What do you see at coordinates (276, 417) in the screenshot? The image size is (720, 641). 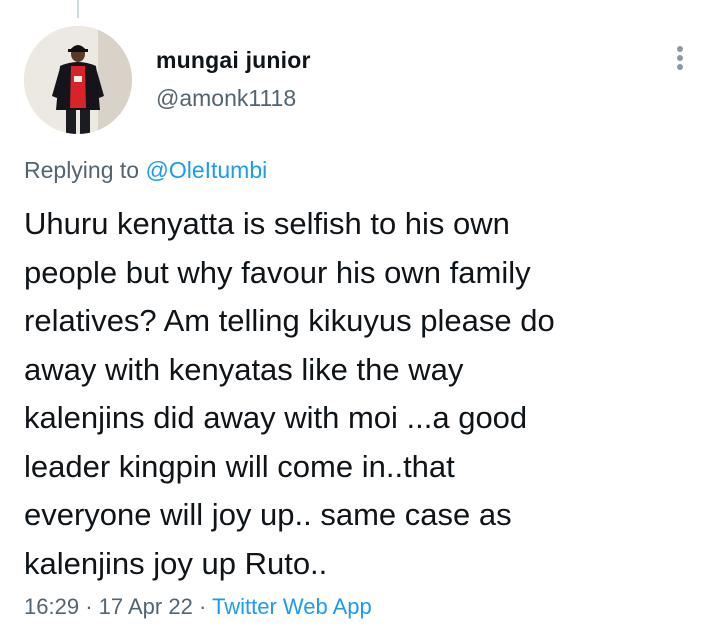 I see `tweet-text-line: kalenjins did away with moi ...a good` at bounding box center [276, 417].